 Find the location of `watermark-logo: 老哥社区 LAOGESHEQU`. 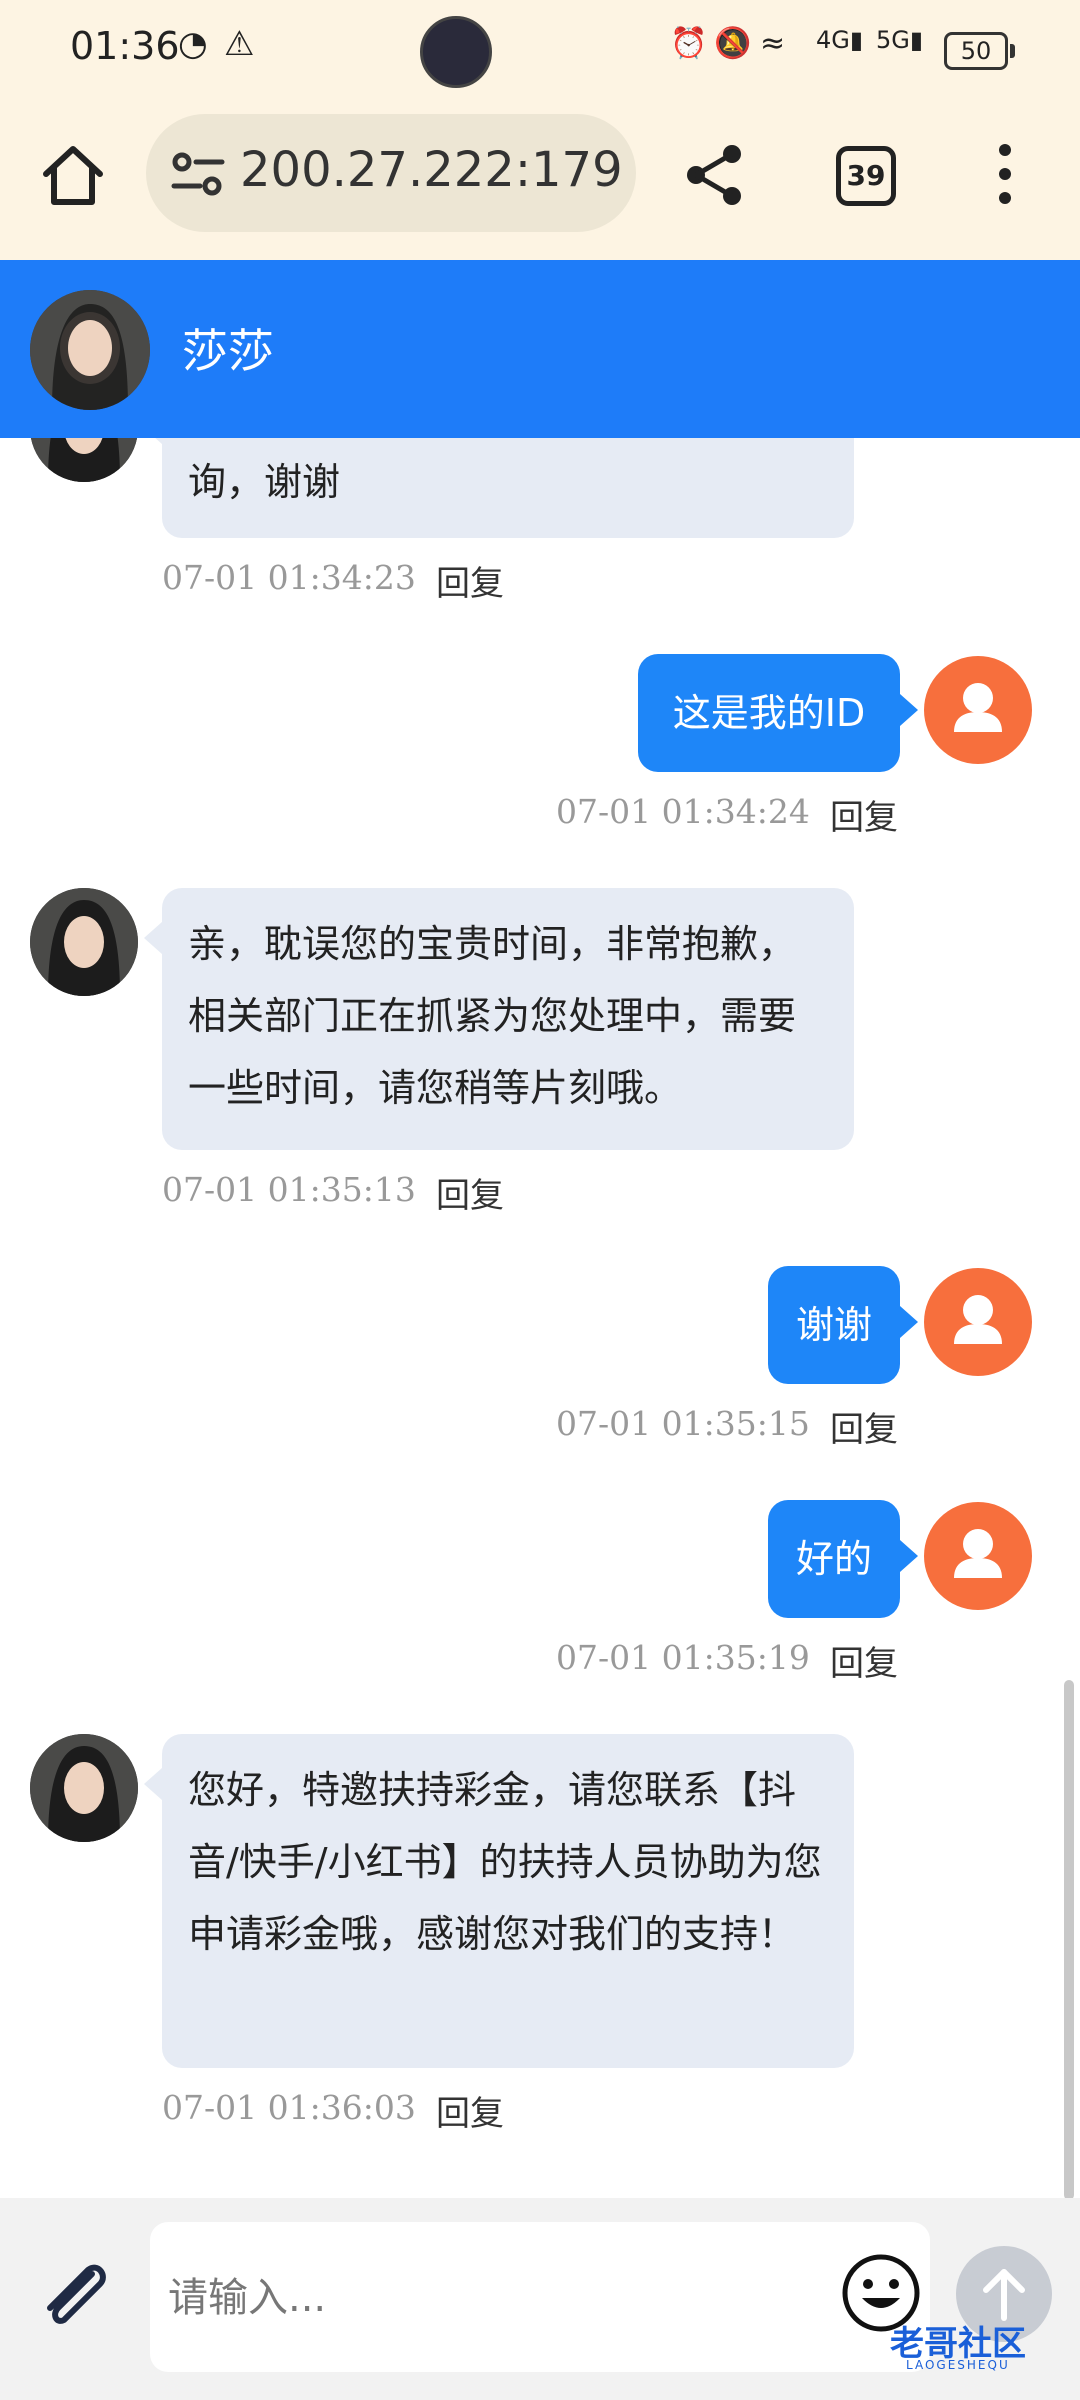

watermark-logo: 老哥社区 LAOGESHEQU is located at coordinates (955, 2346).